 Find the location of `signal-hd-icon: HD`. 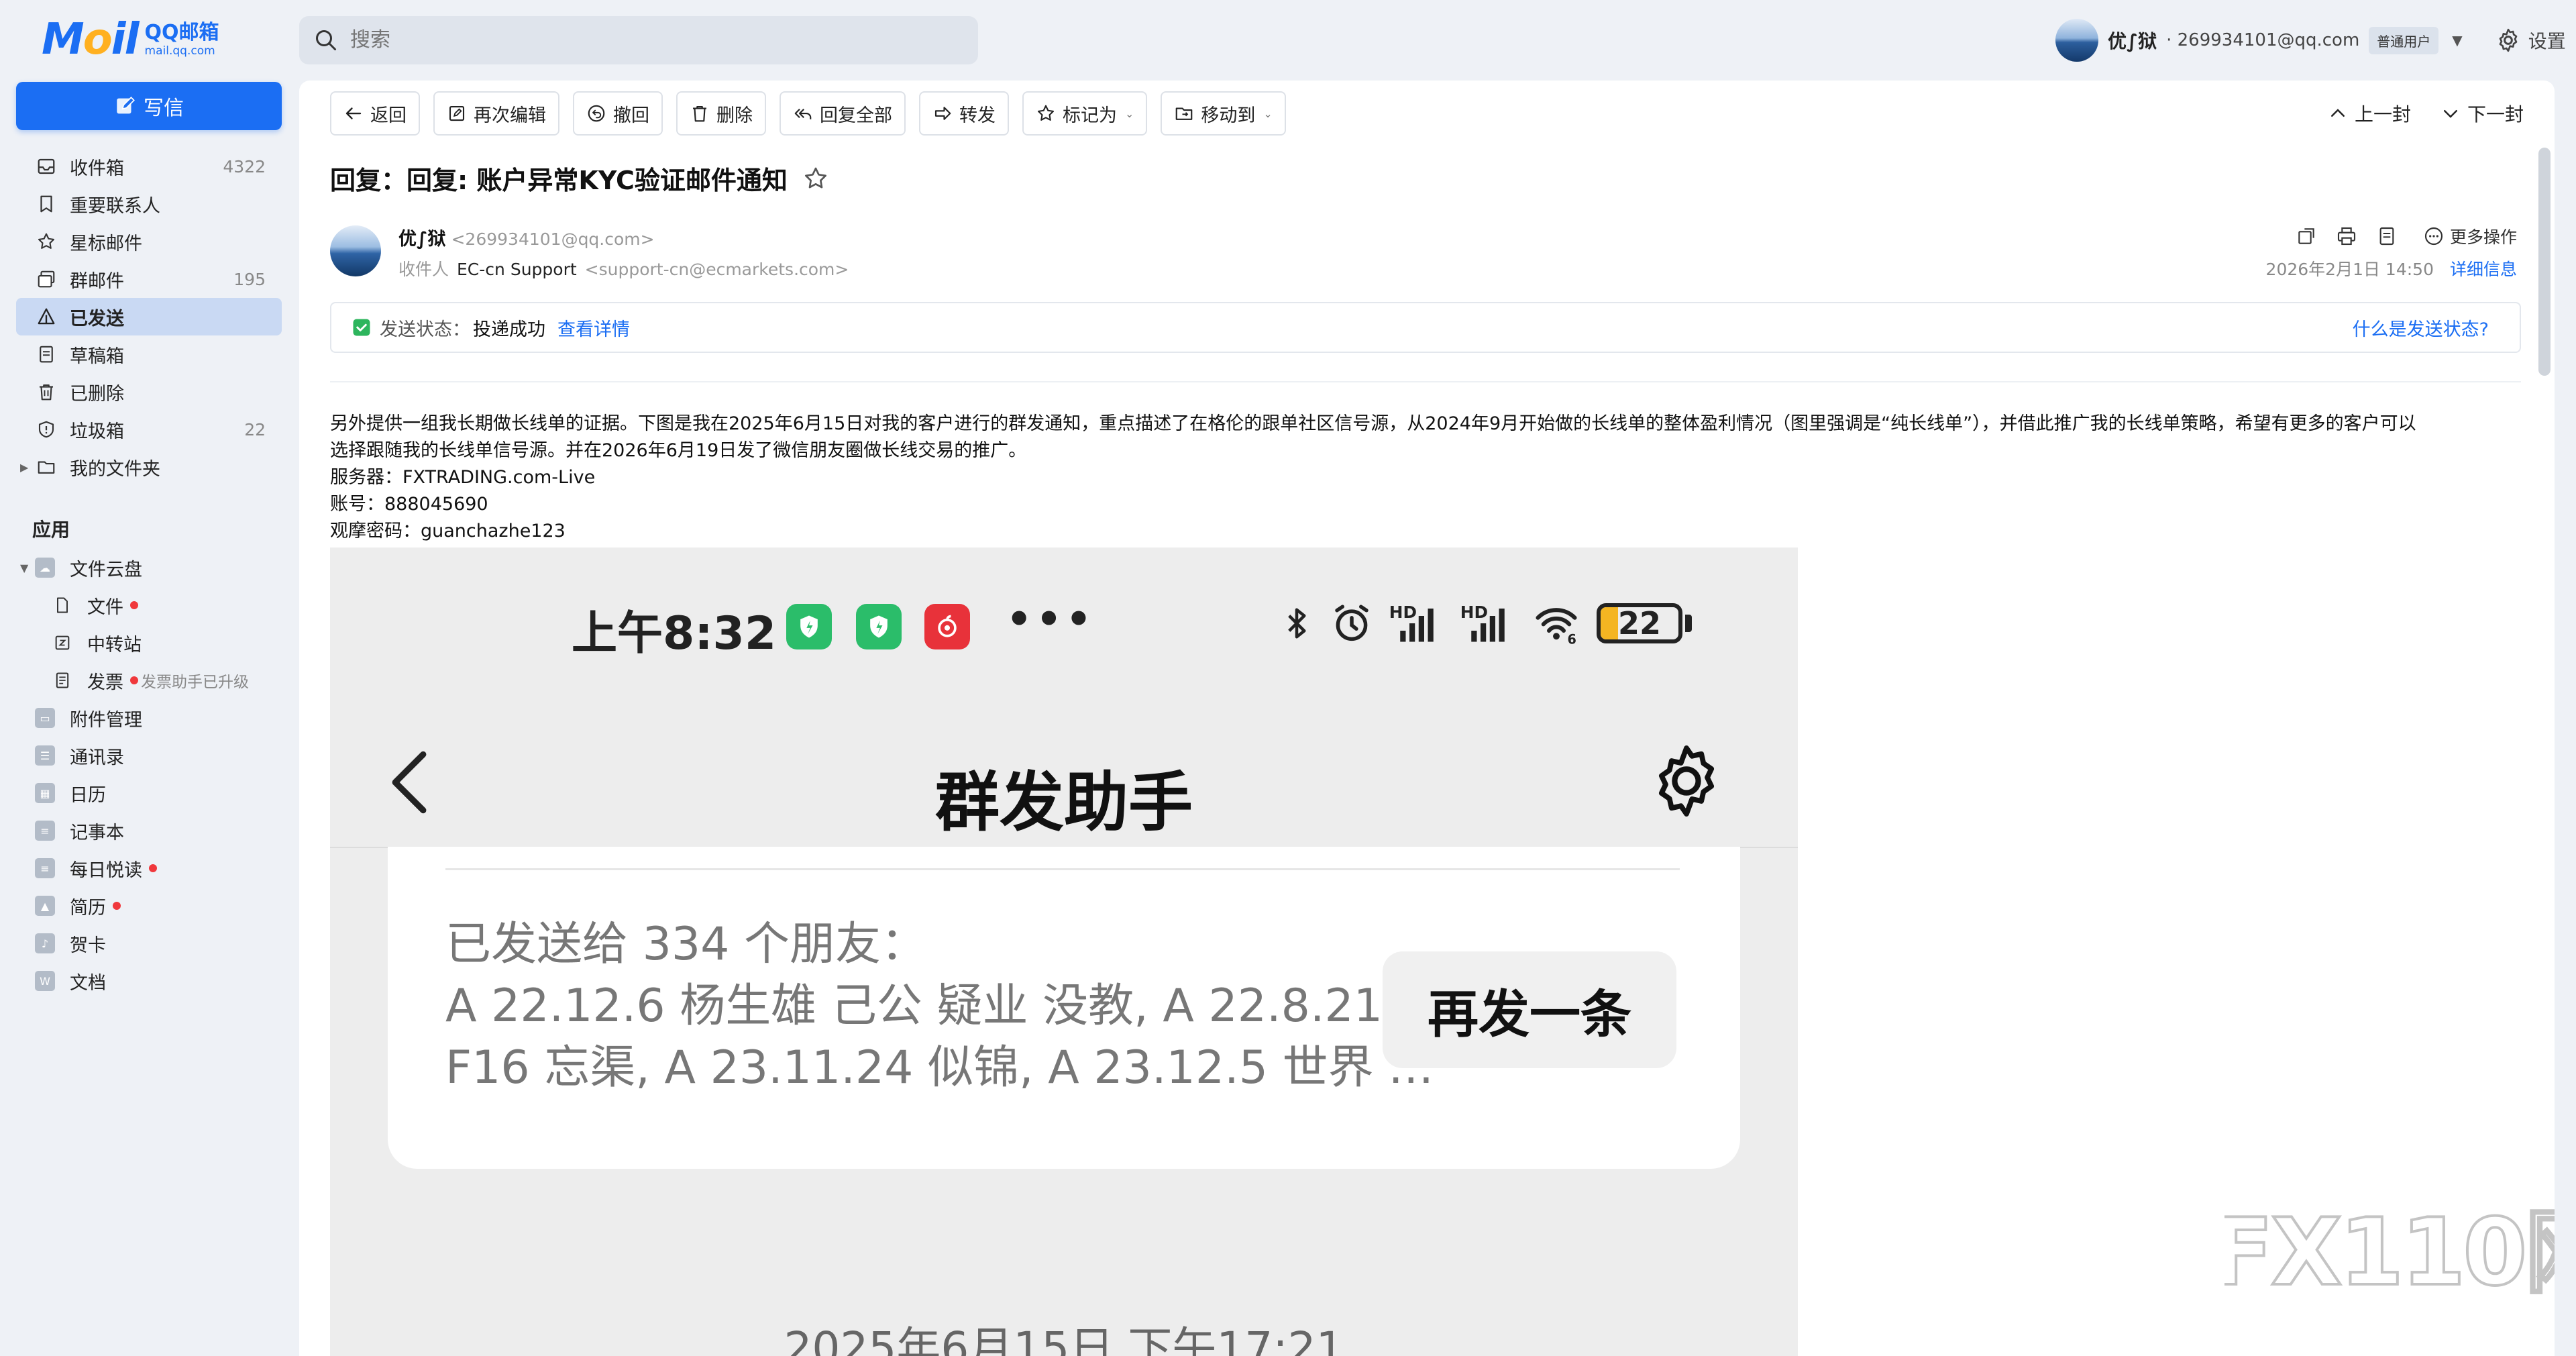

signal-hd-icon: HD is located at coordinates (1411, 622).